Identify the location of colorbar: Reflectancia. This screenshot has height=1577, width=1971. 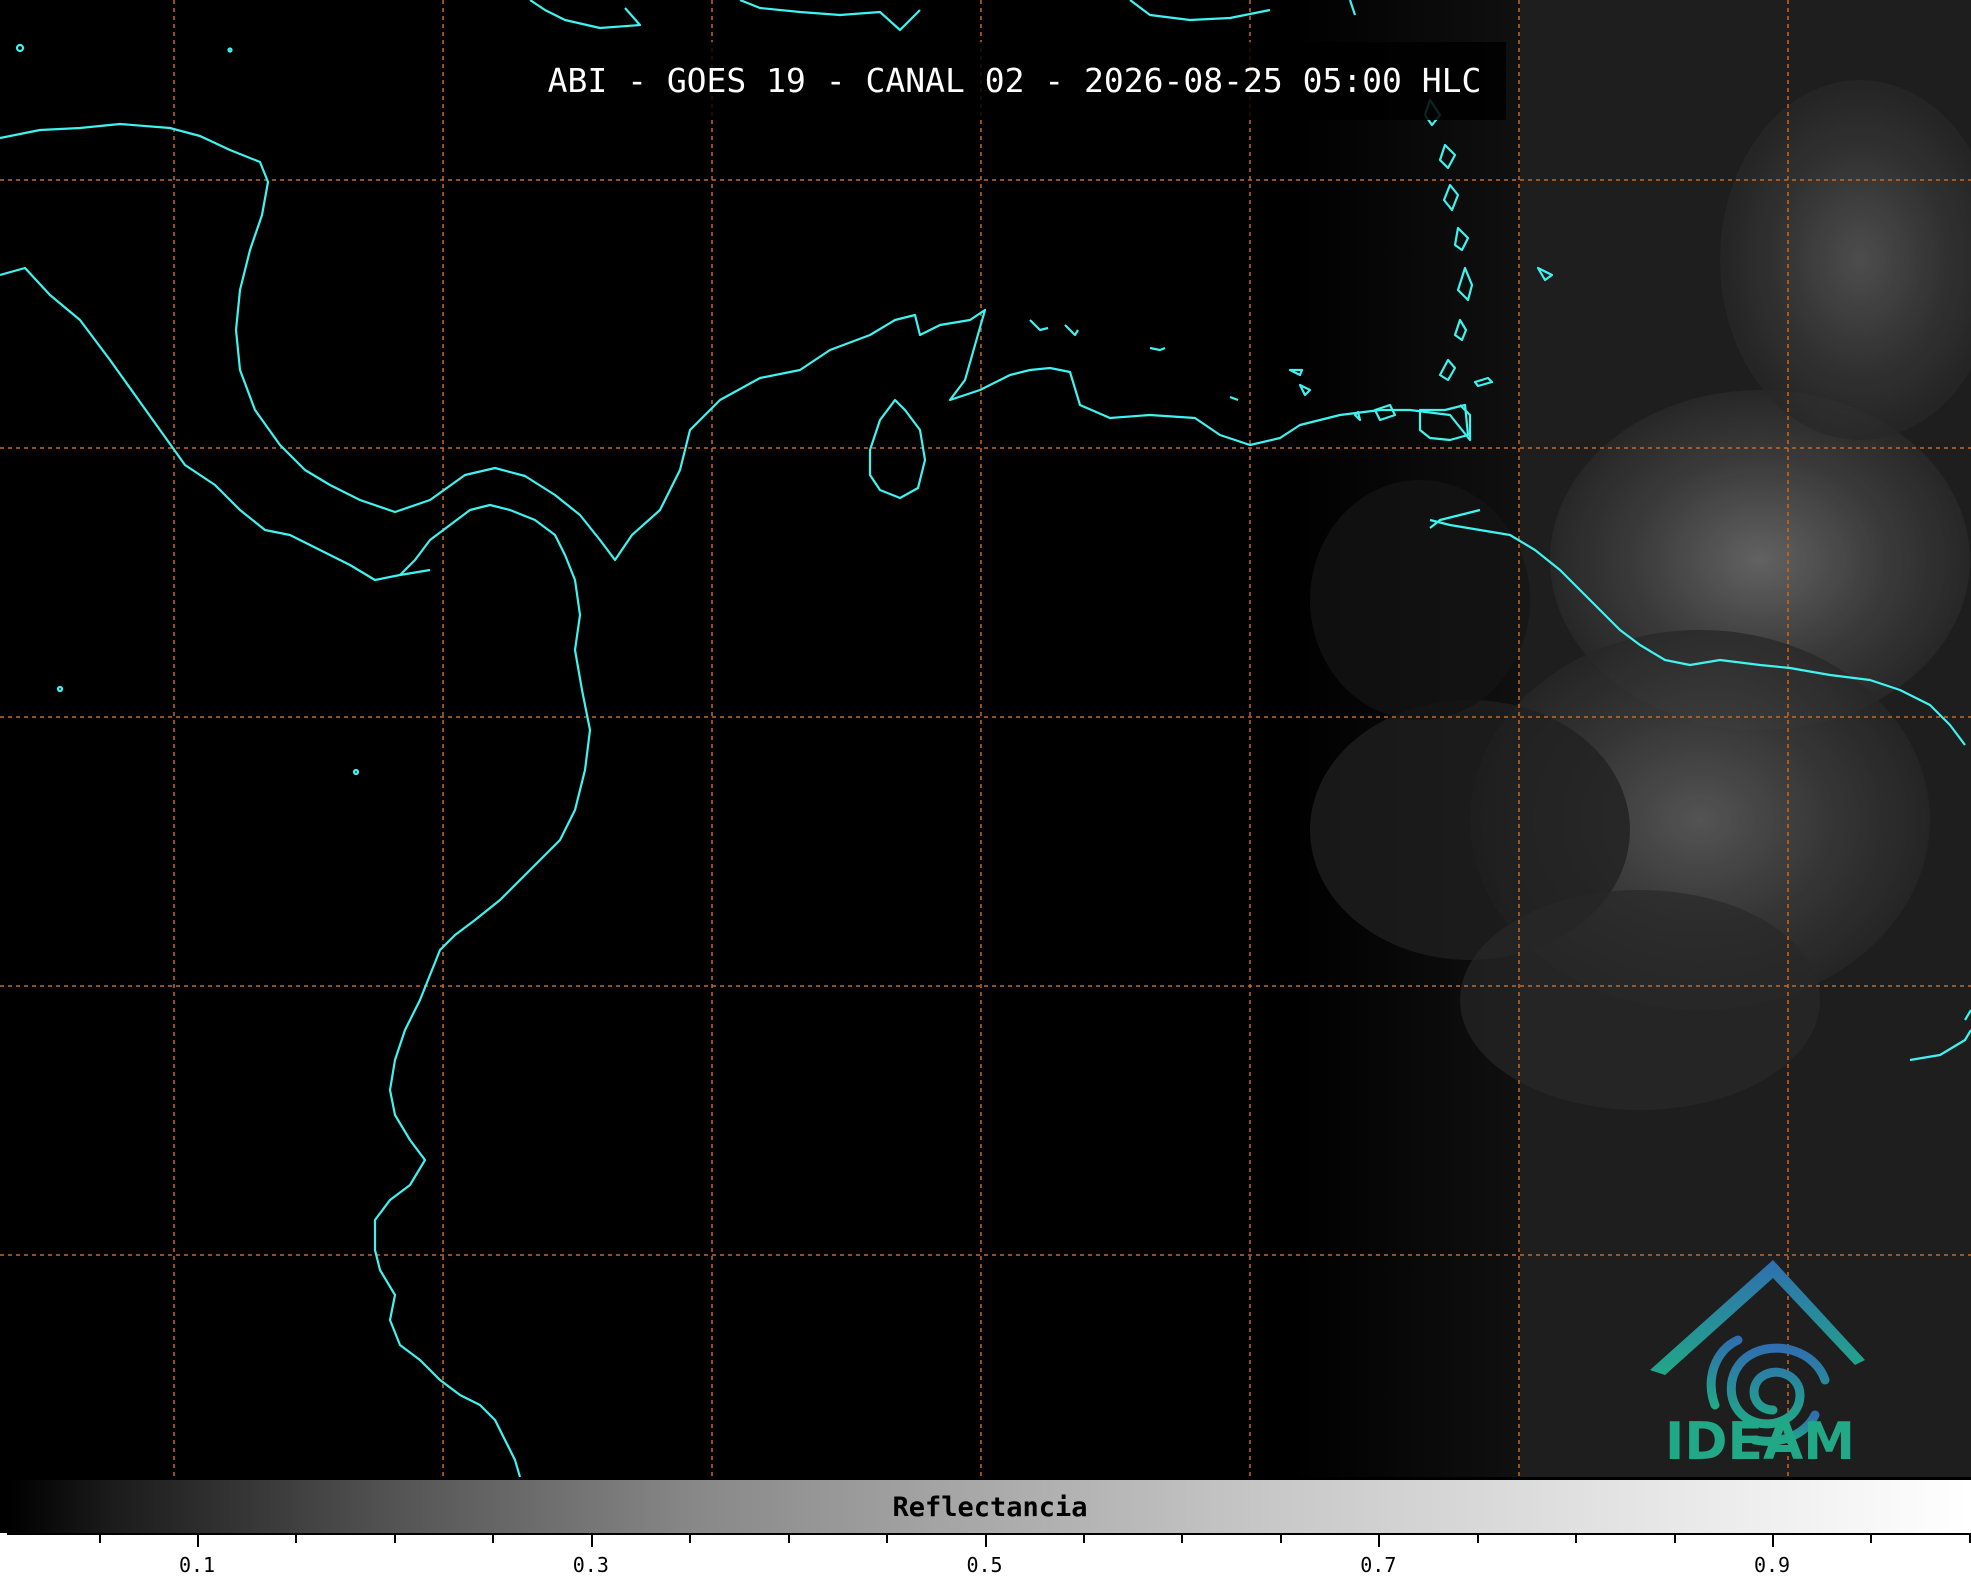
(989, 1506).